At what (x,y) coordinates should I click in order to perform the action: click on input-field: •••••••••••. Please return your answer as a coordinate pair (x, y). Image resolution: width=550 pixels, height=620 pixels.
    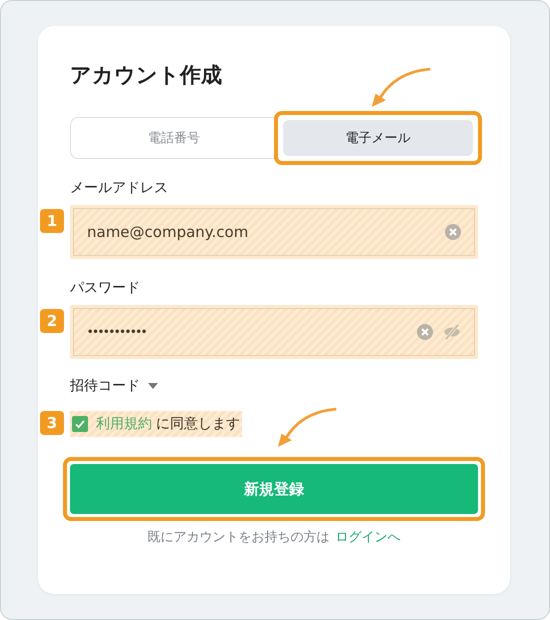
    Looking at the image, I should click on (247, 332).